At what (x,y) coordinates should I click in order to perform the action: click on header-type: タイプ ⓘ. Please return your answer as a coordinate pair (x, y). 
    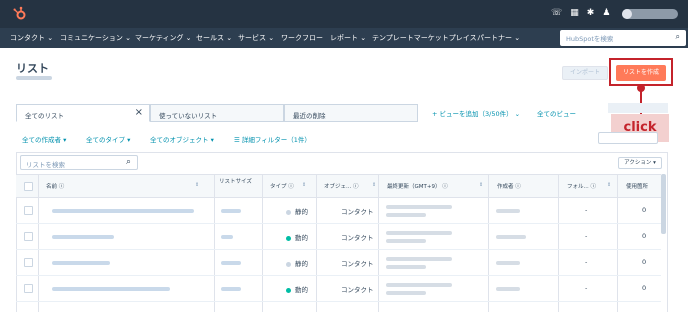
    Looking at the image, I should click on (282, 186).